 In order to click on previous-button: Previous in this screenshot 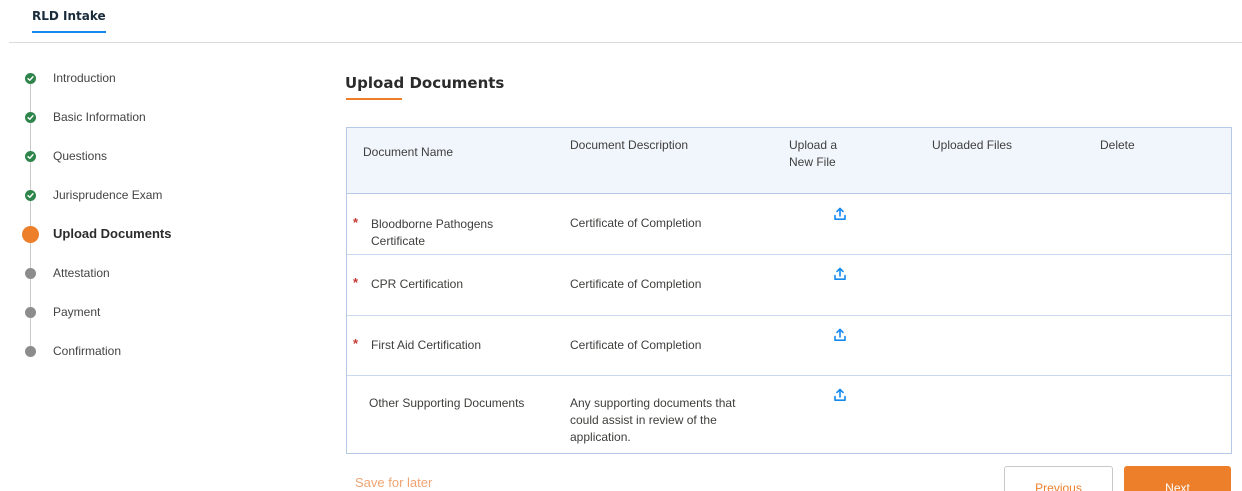, I will do `click(1058, 478)`.